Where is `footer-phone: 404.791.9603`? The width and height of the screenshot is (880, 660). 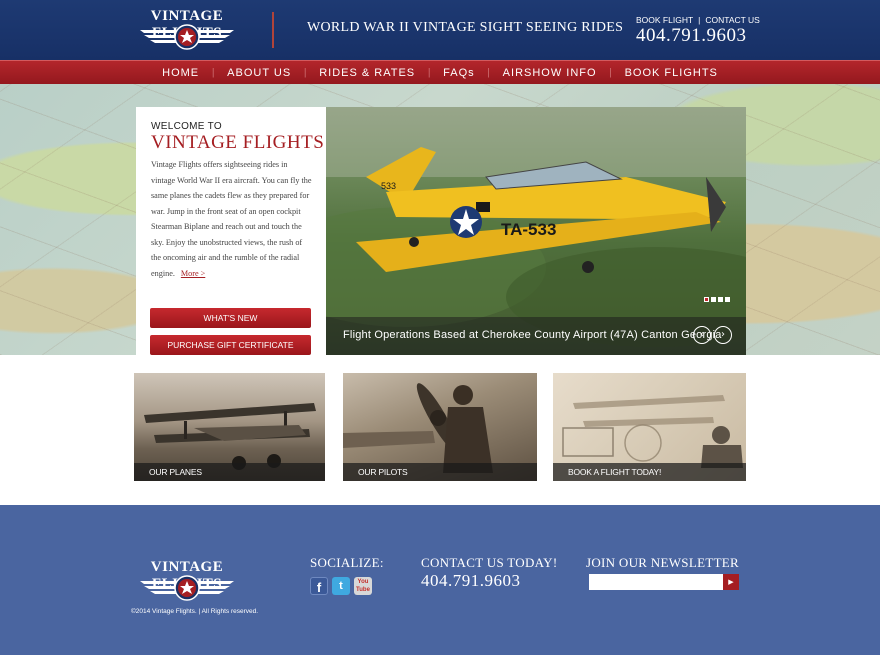 footer-phone: 404.791.9603 is located at coordinates (471, 581).